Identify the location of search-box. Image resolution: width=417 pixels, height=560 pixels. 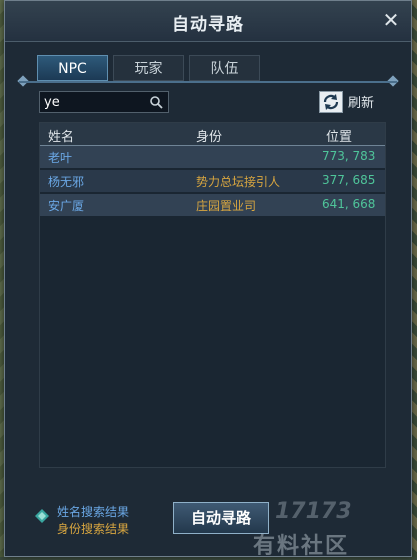
(104, 102).